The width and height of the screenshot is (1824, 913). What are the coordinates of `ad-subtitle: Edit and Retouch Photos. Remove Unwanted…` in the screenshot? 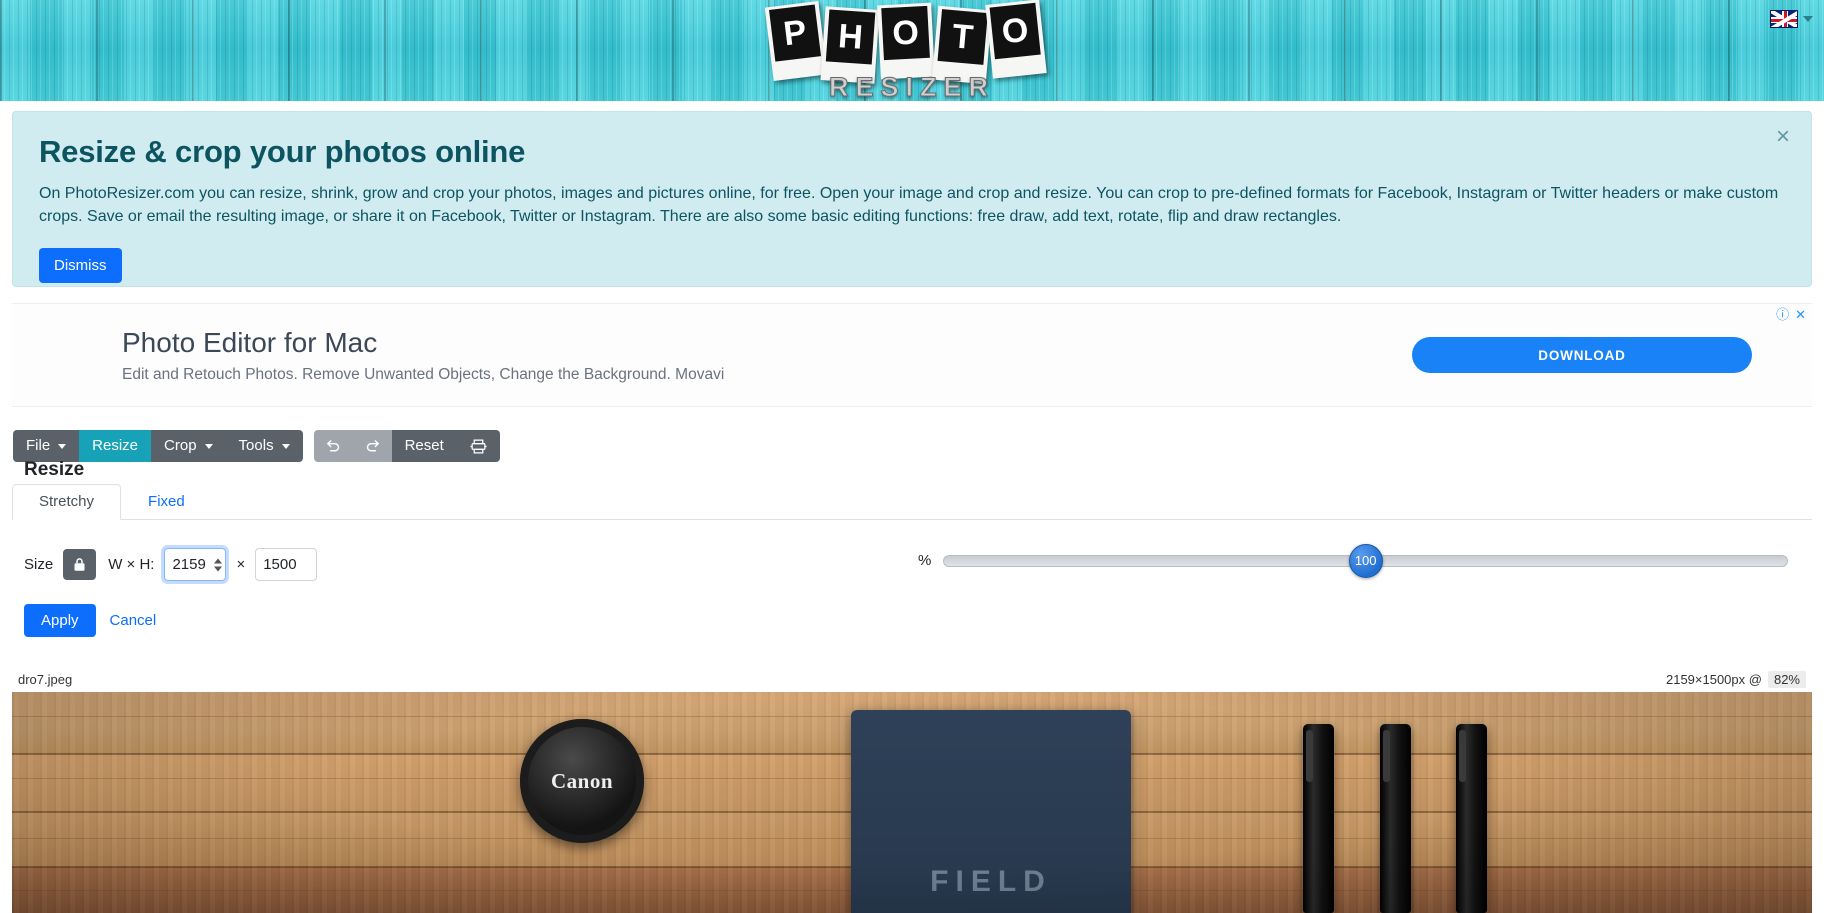 It's located at (423, 375).